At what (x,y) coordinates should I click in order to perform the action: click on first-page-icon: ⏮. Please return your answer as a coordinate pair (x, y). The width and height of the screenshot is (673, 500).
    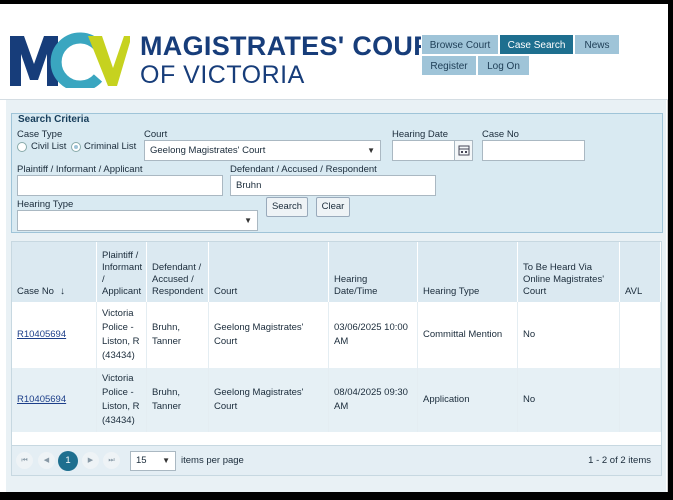
    Looking at the image, I should click on (24, 460).